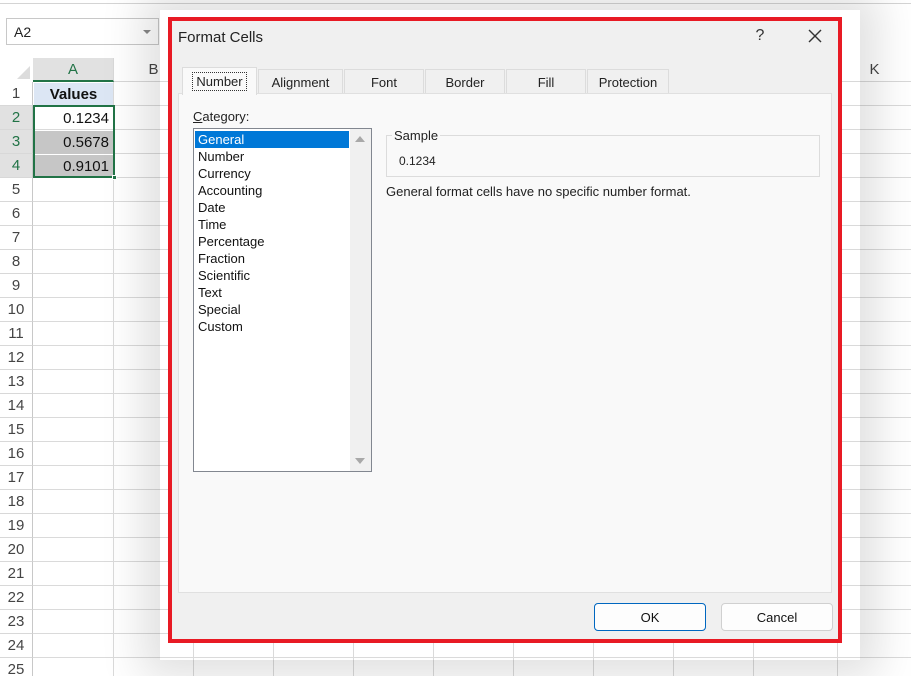  Describe the element at coordinates (360, 461) in the screenshot. I see `scroll-down-icon` at that location.